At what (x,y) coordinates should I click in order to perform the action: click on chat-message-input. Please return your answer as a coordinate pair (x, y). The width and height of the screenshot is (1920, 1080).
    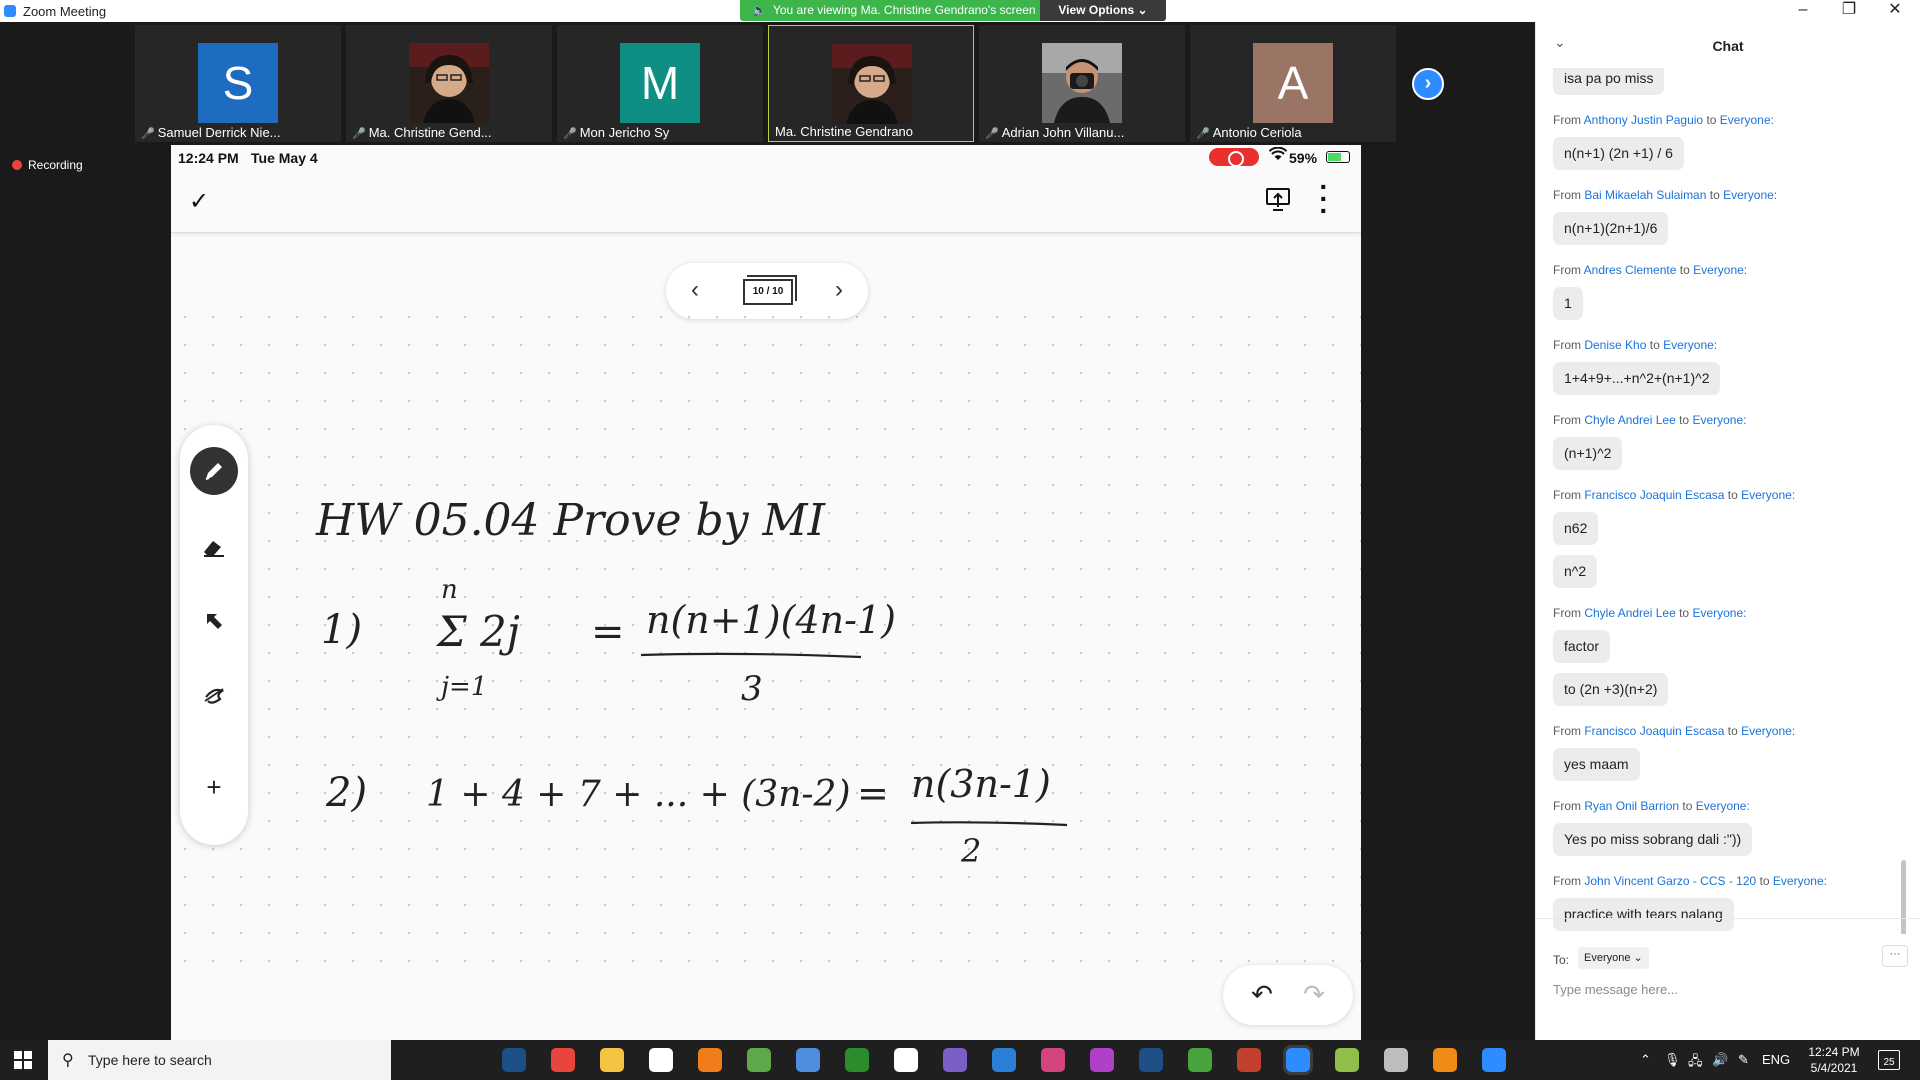
    Looking at the image, I should click on (1715, 989).